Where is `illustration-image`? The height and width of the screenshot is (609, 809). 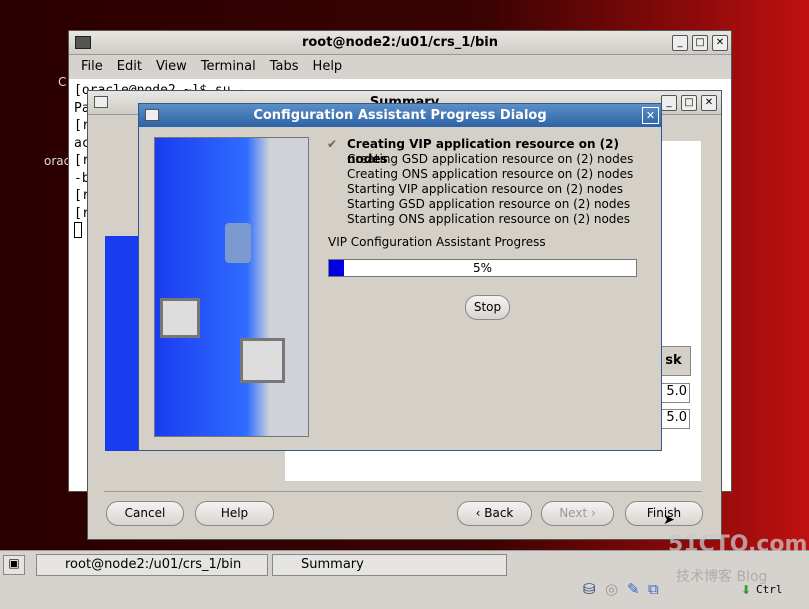
illustration-image is located at coordinates (231, 287).